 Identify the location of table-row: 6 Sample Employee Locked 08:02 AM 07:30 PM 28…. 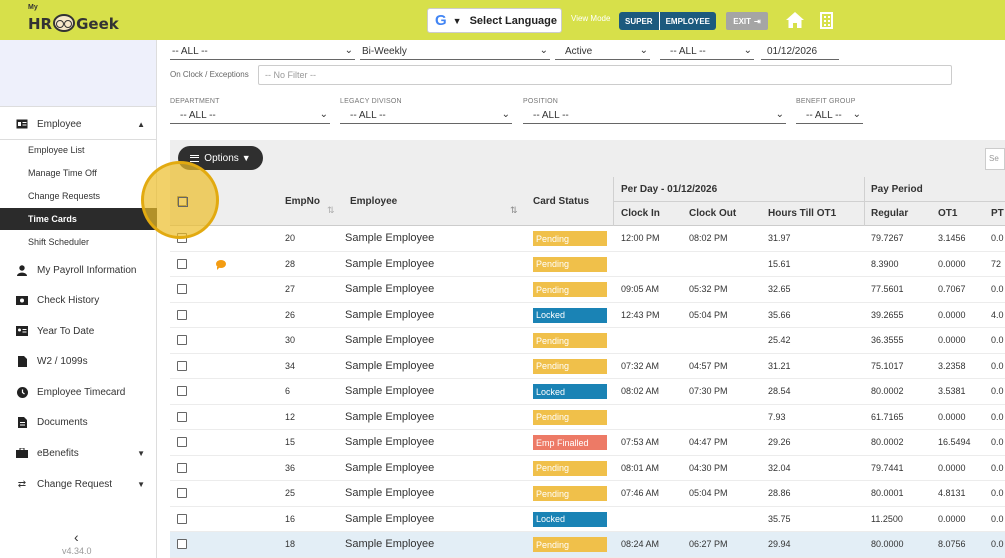
(587, 392).